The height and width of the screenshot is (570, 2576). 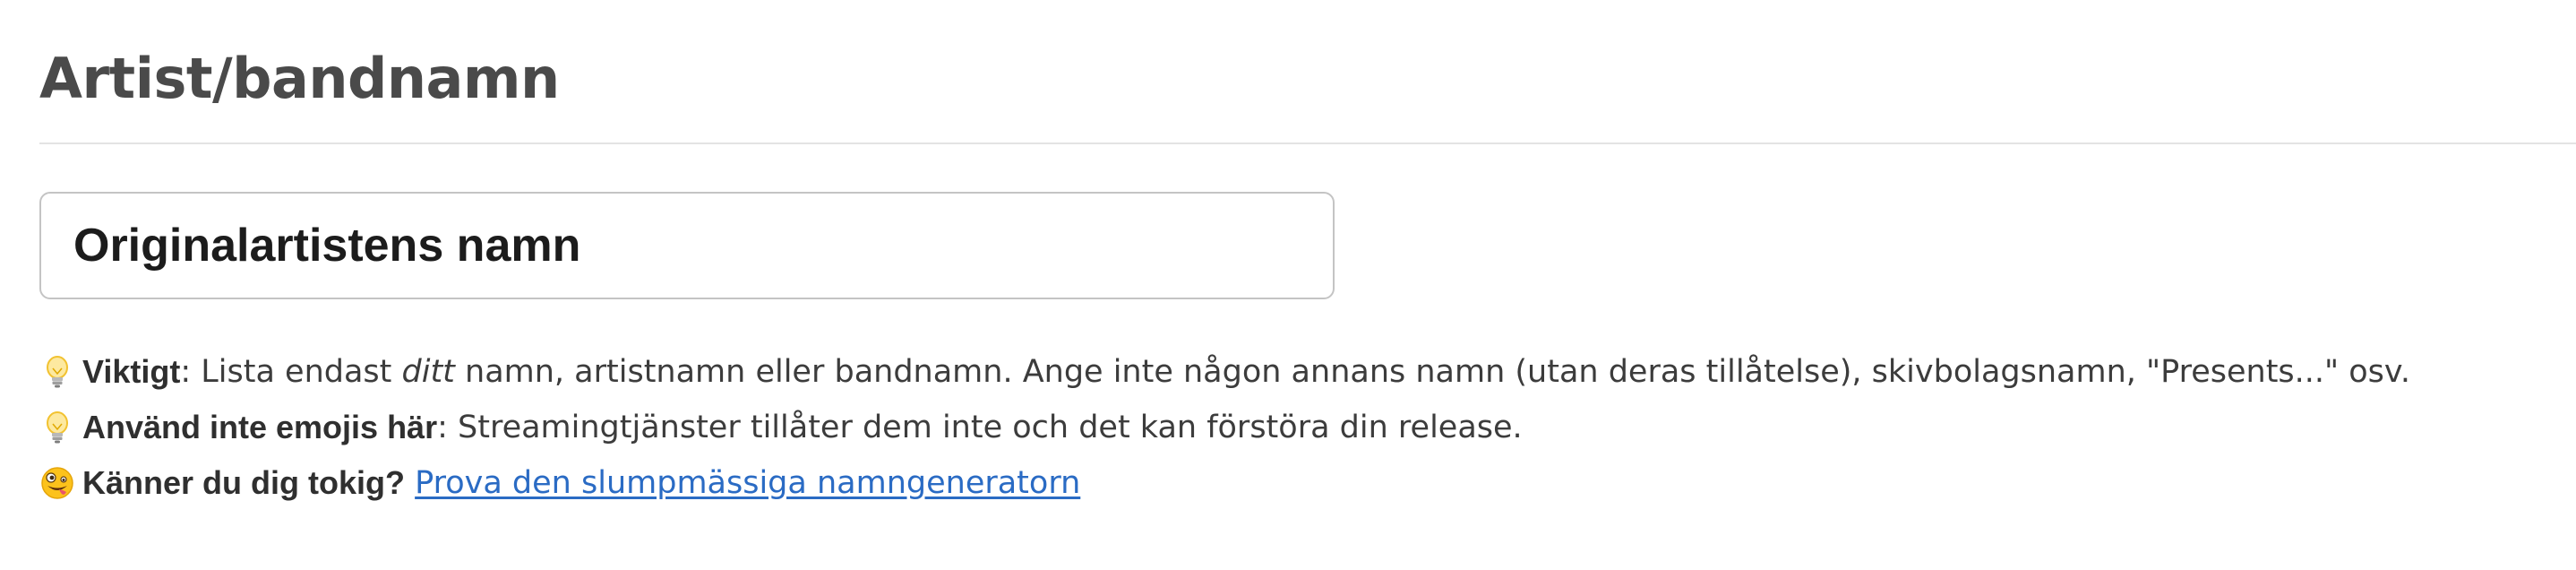 What do you see at coordinates (687, 245) in the screenshot?
I see `artist-name-input` at bounding box center [687, 245].